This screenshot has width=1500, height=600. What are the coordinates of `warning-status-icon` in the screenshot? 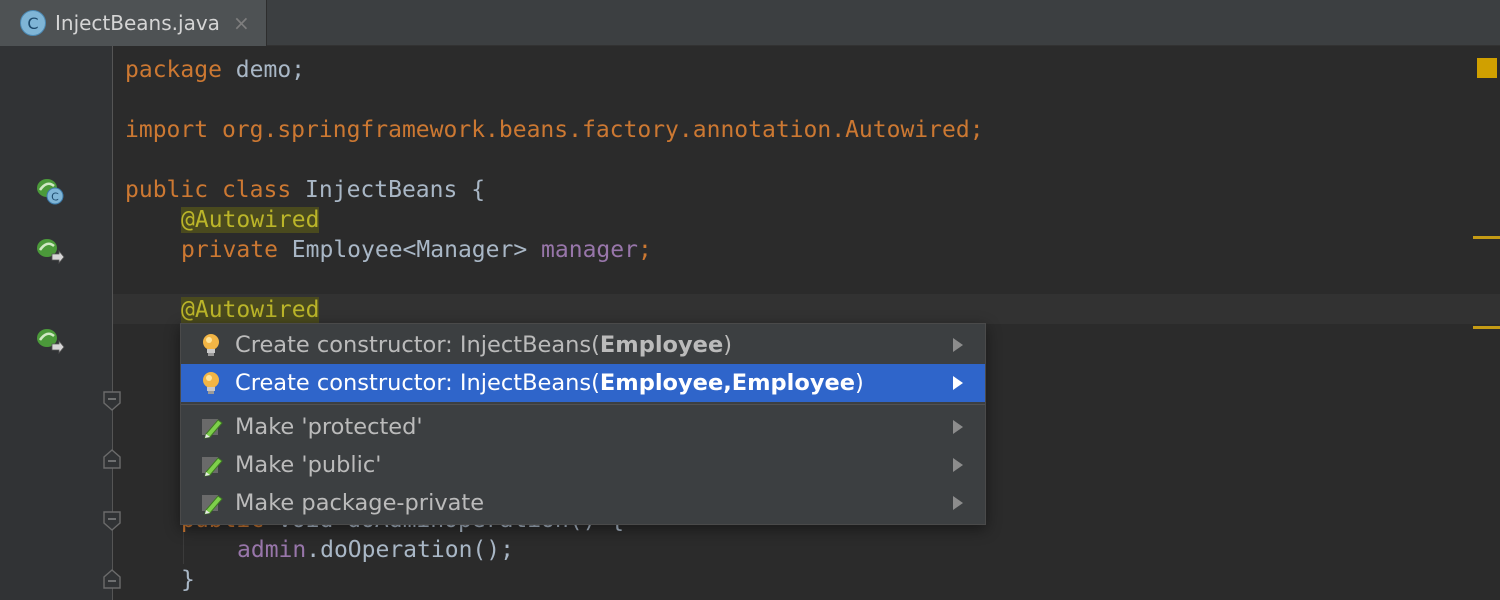 It's located at (1487, 68).